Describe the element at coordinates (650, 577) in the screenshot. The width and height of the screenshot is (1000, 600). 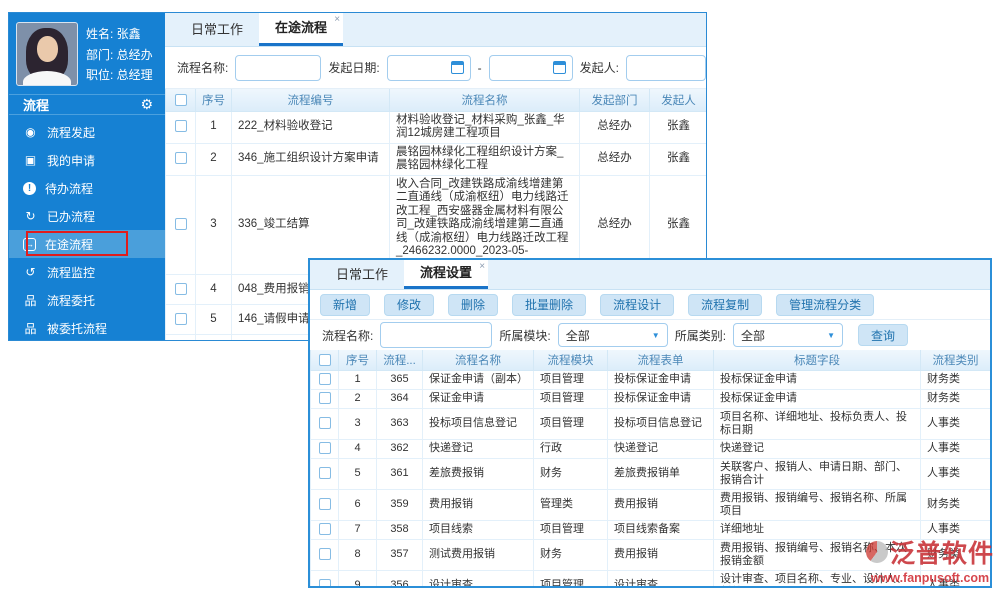
I see `table-row: 9356设计审查项目管理设计审查设计审查、项目名称、专业、设计人、制单日期人事类` at that location.